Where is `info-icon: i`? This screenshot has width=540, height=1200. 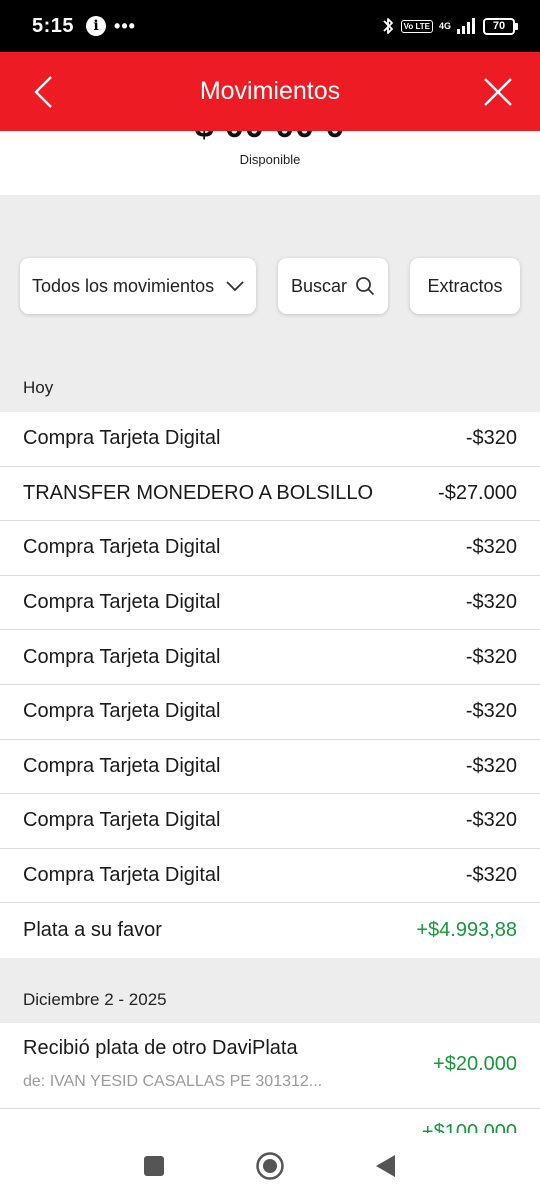 info-icon: i is located at coordinates (96, 26).